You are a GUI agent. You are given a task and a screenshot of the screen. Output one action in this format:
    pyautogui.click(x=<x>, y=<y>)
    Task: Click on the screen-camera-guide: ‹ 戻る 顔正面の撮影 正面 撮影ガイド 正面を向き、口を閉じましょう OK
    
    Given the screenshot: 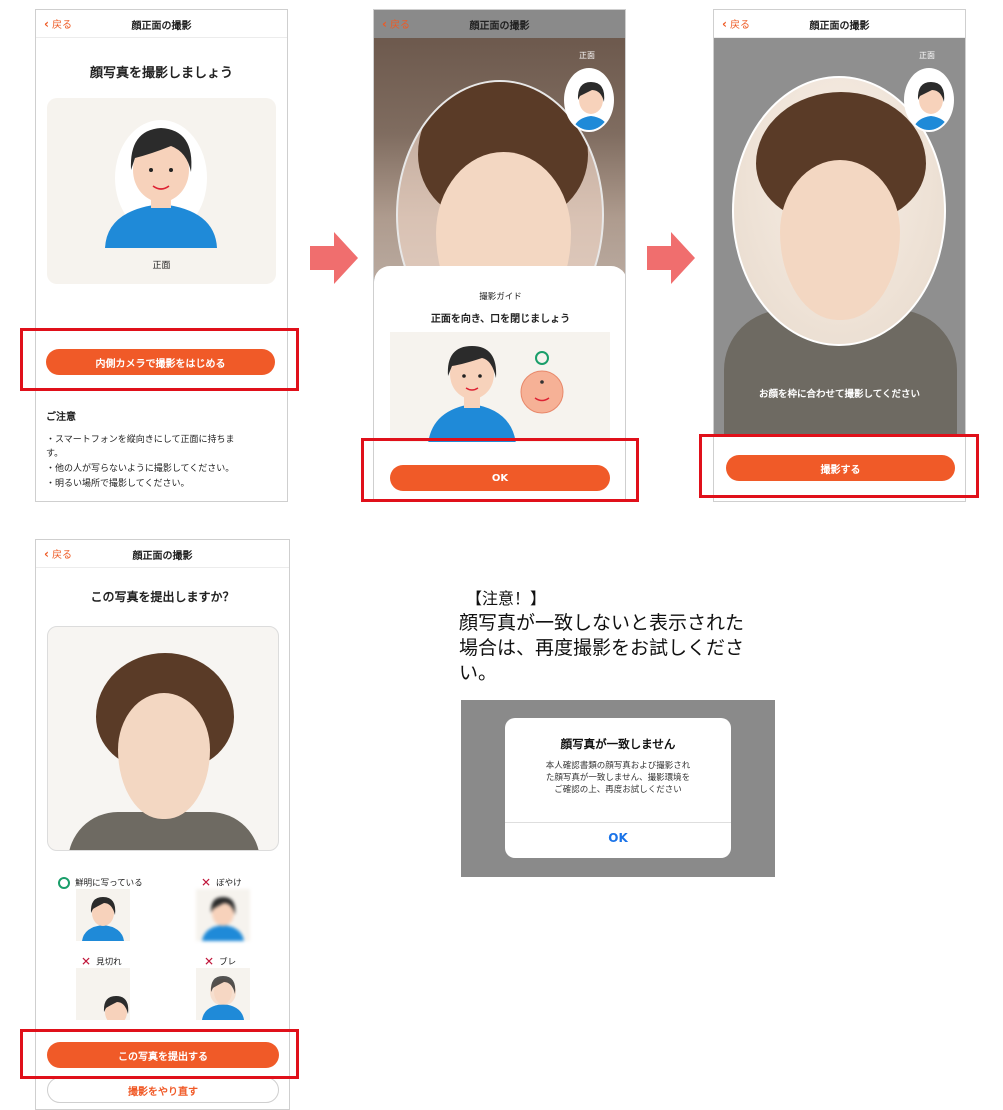 What is the action you would take?
    pyautogui.click(x=499, y=255)
    